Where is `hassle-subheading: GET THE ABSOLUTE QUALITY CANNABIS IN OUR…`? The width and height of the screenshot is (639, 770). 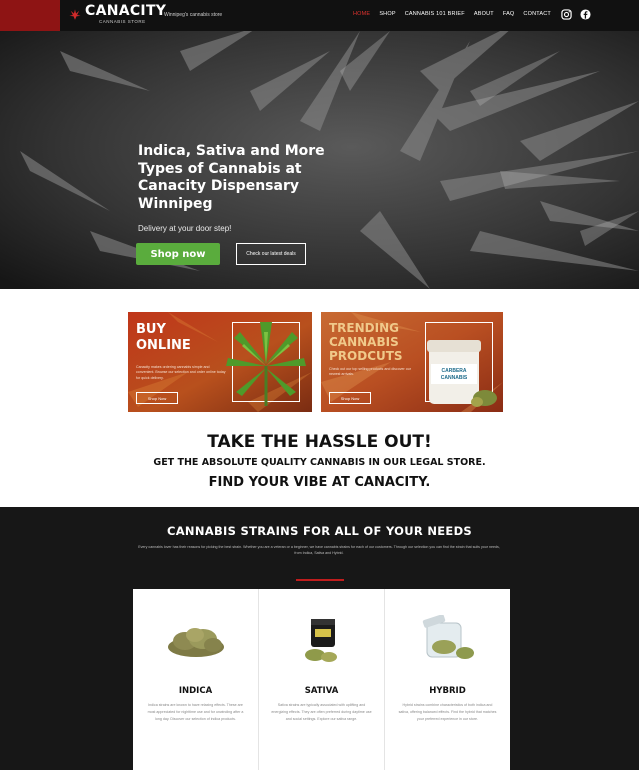
hassle-subheading: GET THE ABSOLUTE QUALITY CANNABIS IN OUR… is located at coordinates (319, 462).